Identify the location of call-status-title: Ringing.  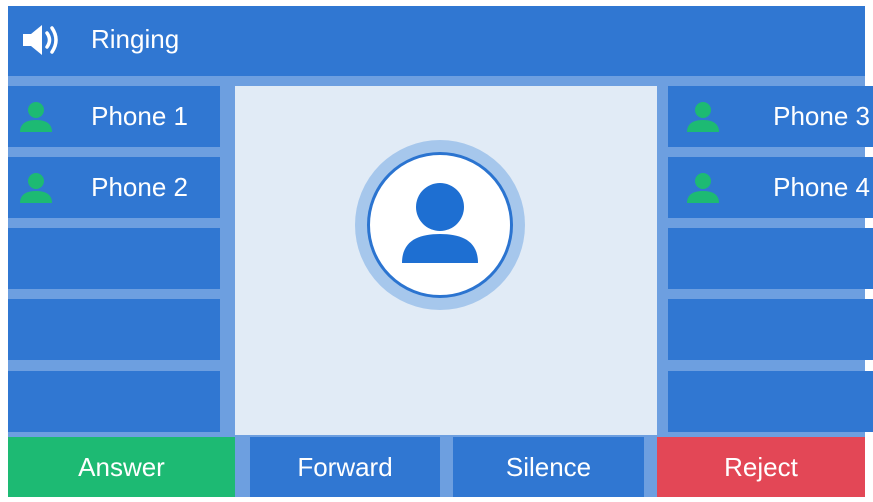
(135, 39).